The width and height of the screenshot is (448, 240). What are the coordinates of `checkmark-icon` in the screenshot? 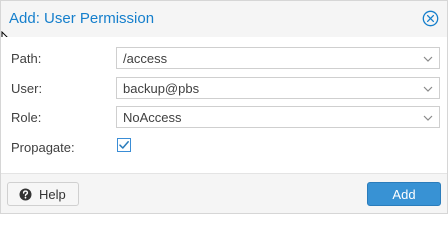 It's located at (124, 145).